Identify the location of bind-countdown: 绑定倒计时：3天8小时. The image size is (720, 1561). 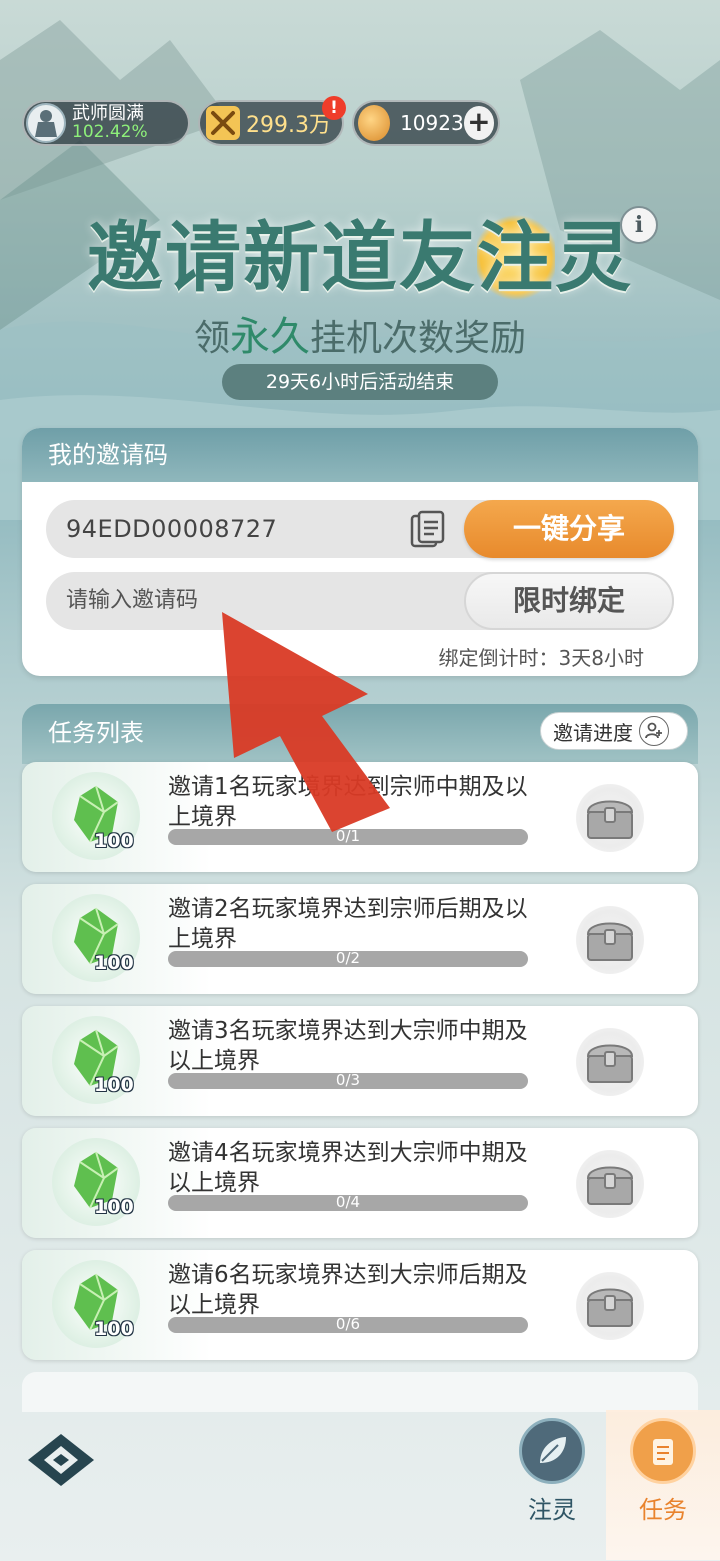
(541, 658).